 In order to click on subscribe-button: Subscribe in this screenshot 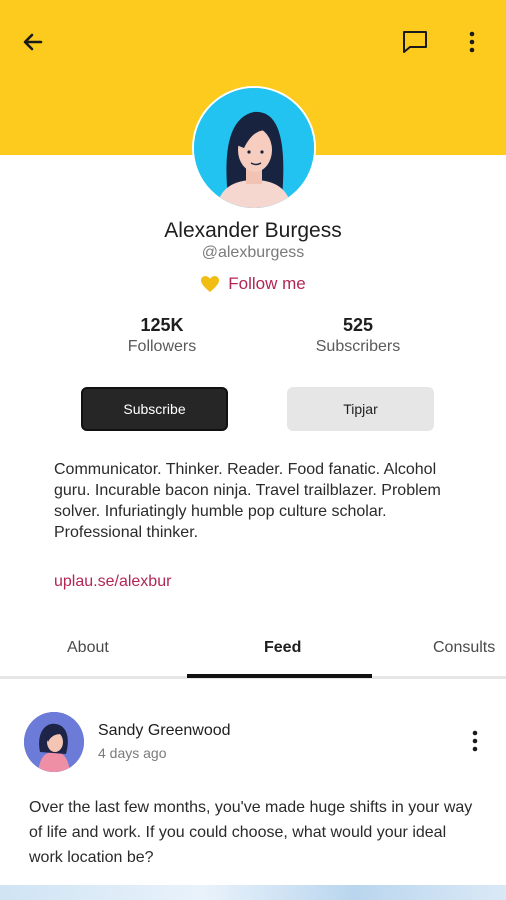, I will do `click(154, 409)`.